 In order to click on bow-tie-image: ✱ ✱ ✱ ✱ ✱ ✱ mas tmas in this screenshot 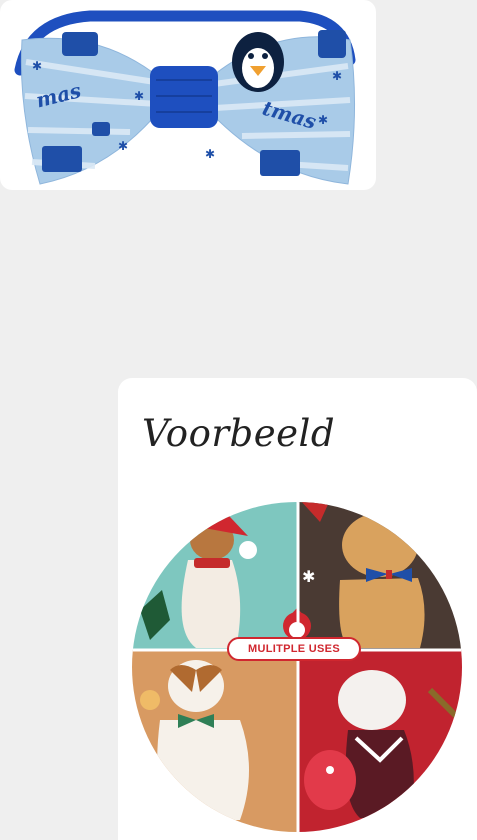, I will do `click(185, 97)`.